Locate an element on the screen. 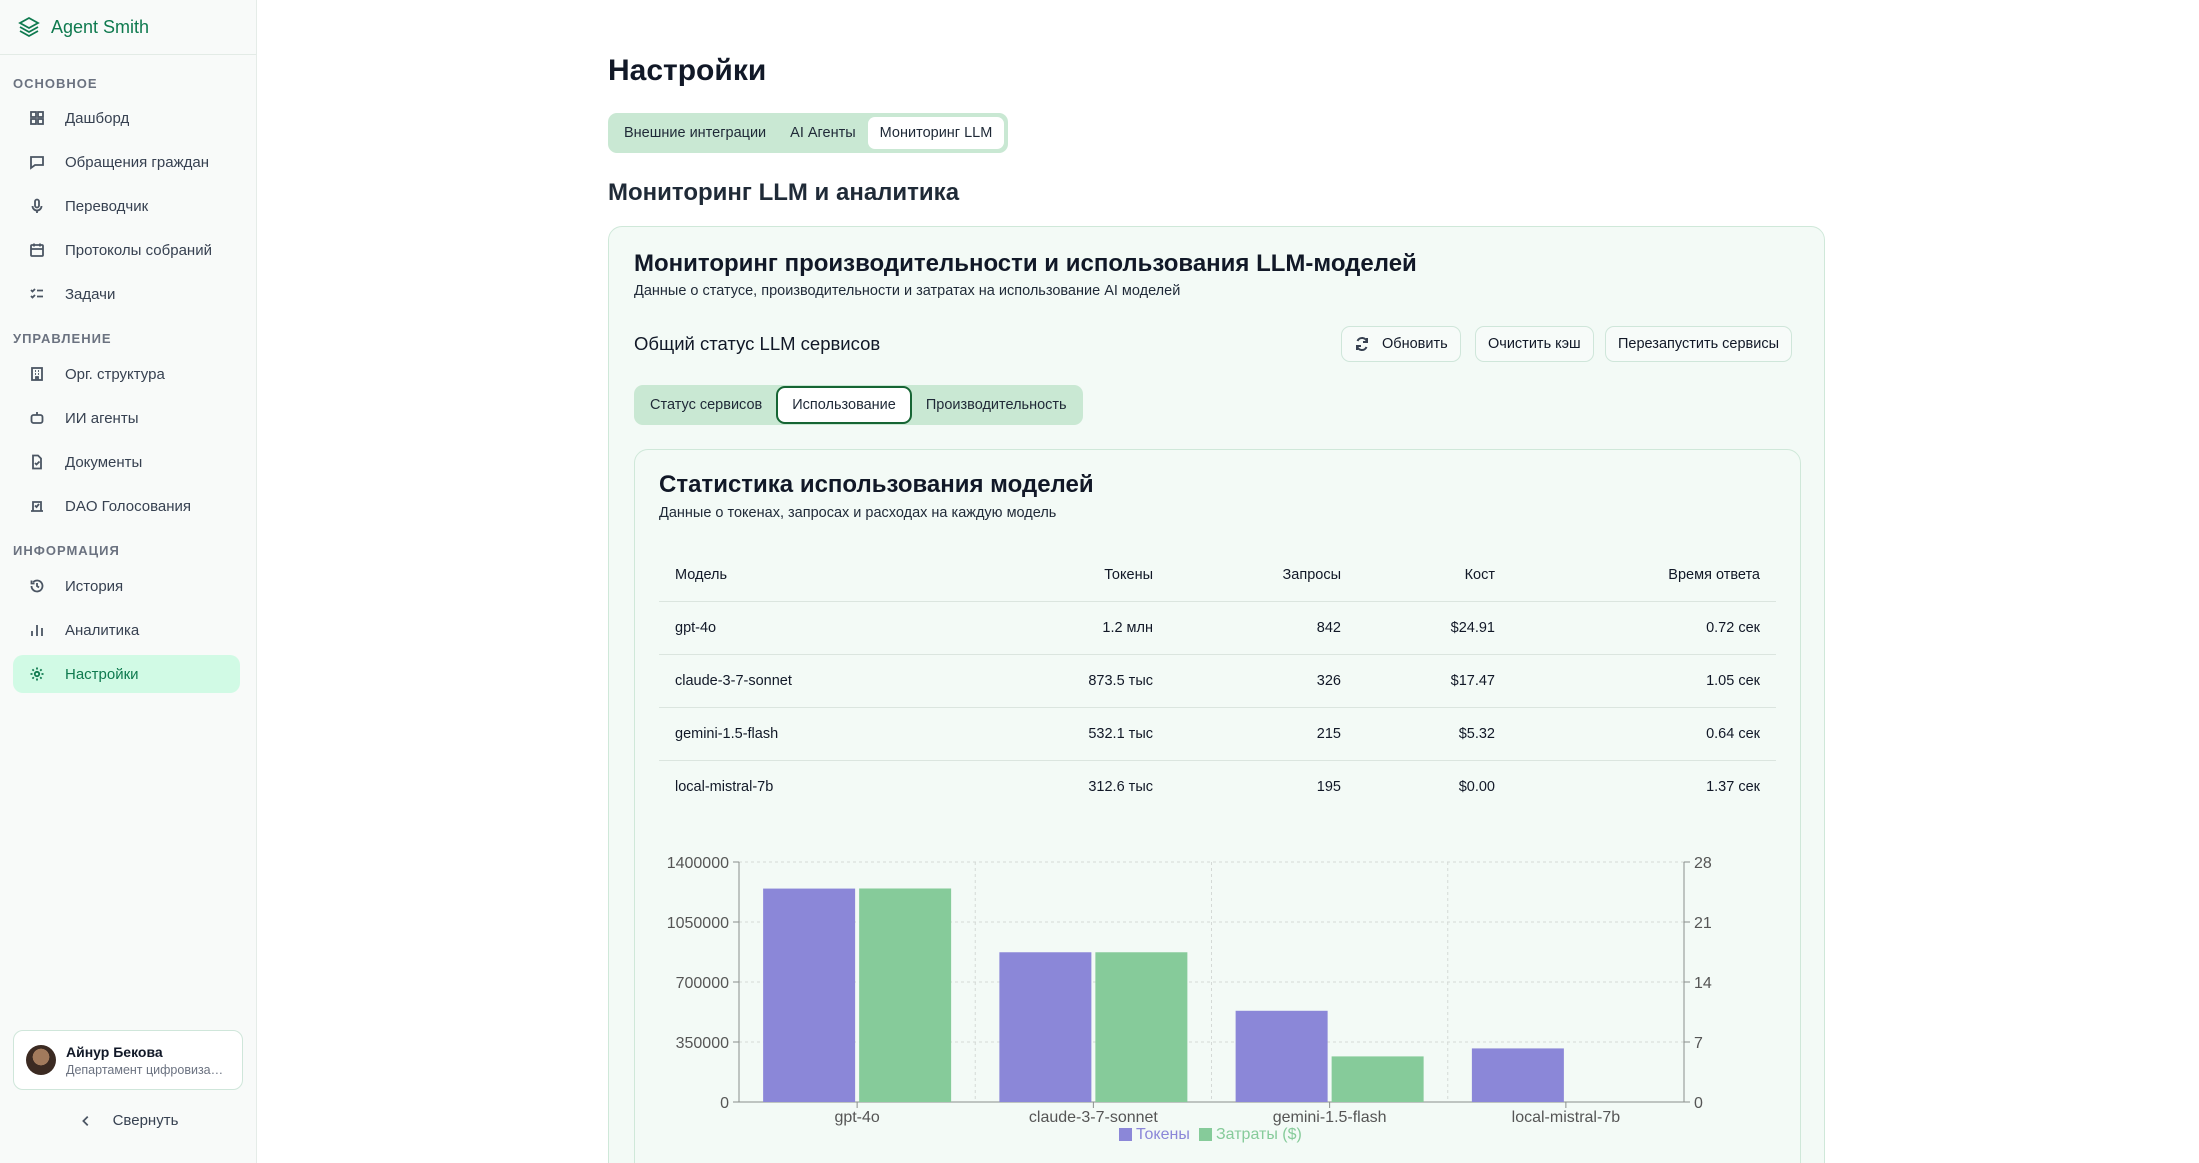 The width and height of the screenshot is (2199, 1163). bar-chart-icon is located at coordinates (37, 630).